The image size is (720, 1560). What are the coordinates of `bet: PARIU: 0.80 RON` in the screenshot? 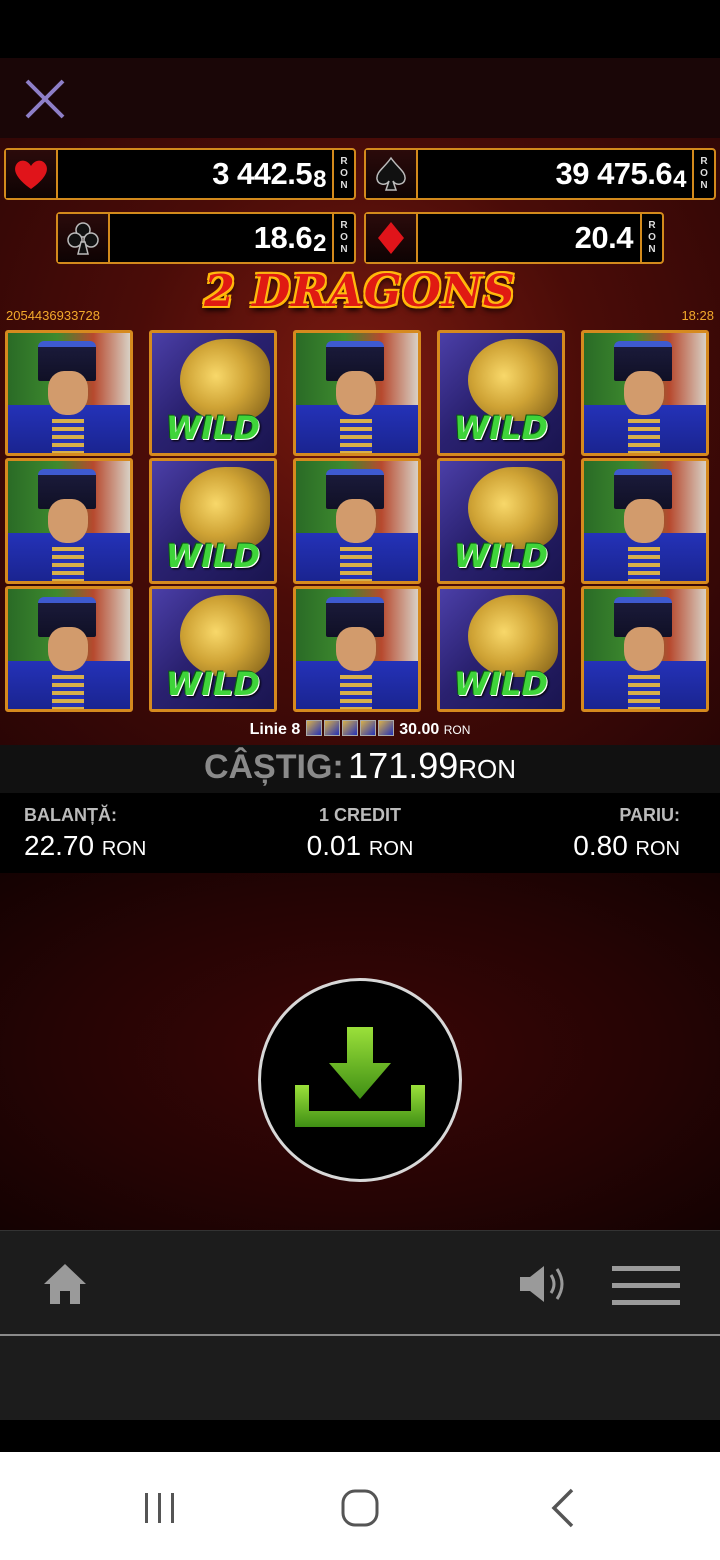 It's located at (626, 833).